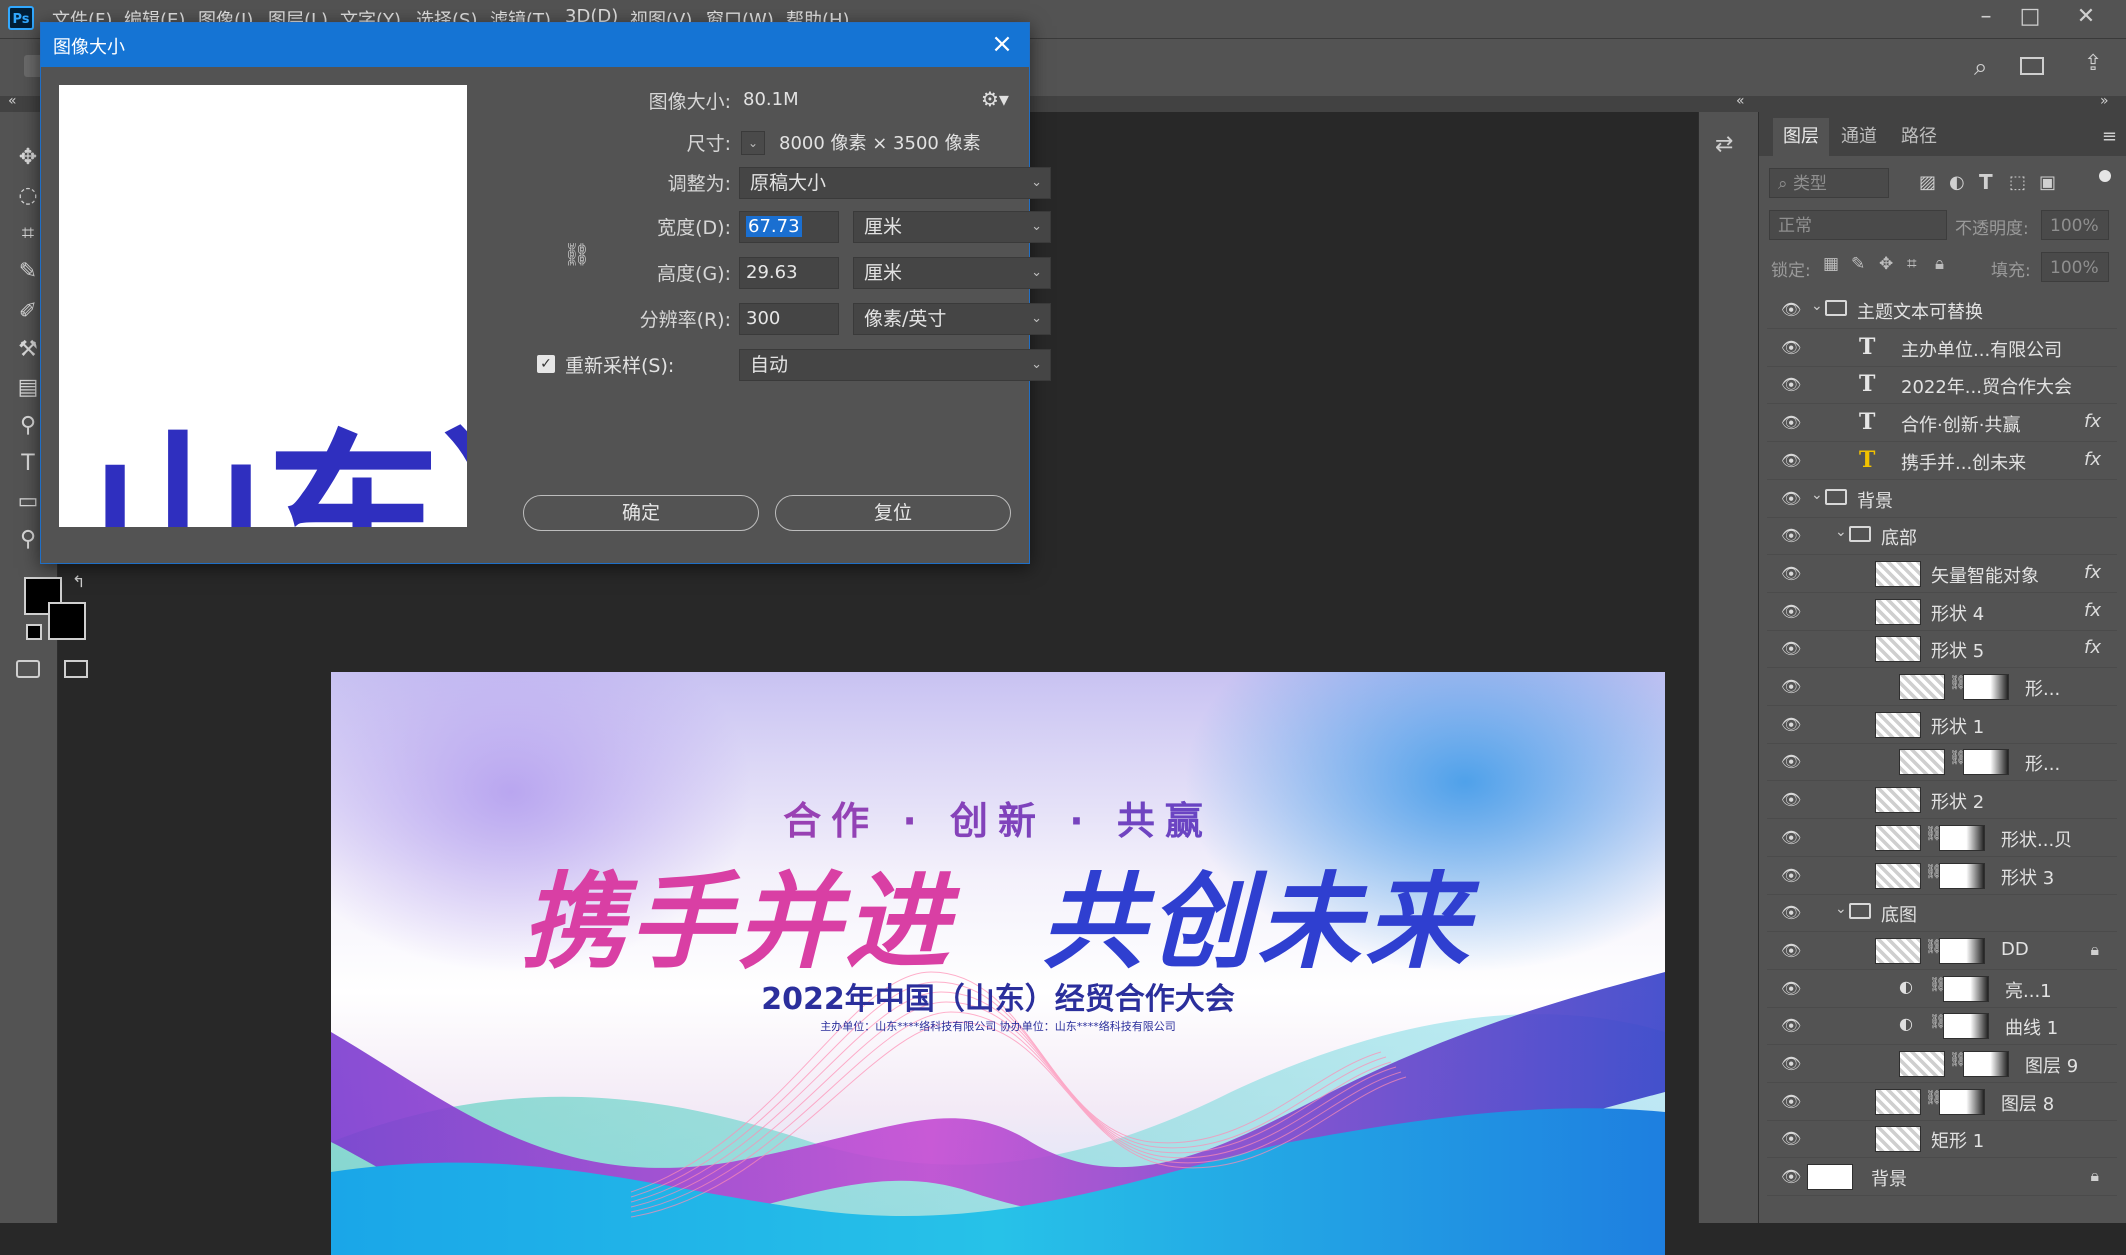 The width and height of the screenshot is (2126, 1255). I want to click on layer-name: 形状 2, so click(1957, 801).